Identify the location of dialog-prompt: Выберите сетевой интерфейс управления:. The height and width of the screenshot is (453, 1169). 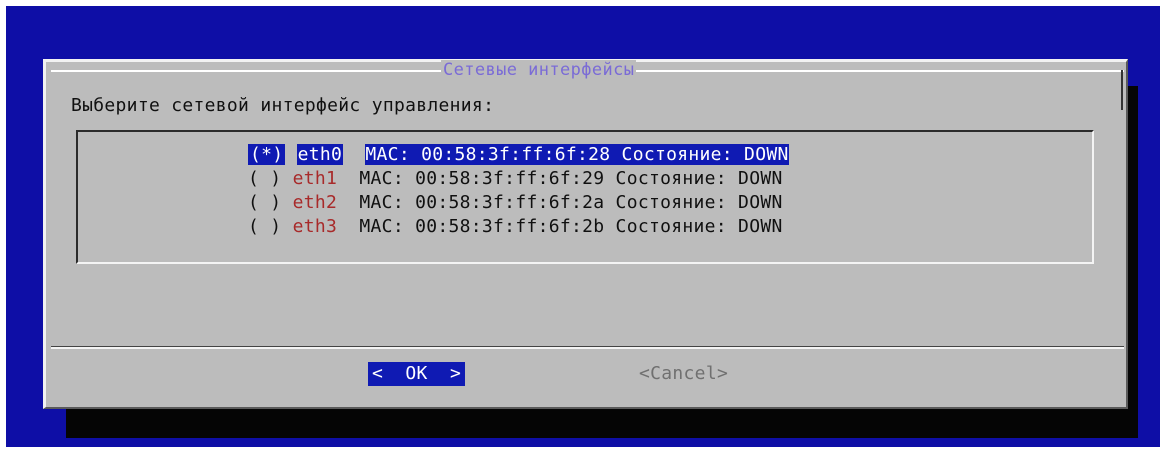
(283, 105).